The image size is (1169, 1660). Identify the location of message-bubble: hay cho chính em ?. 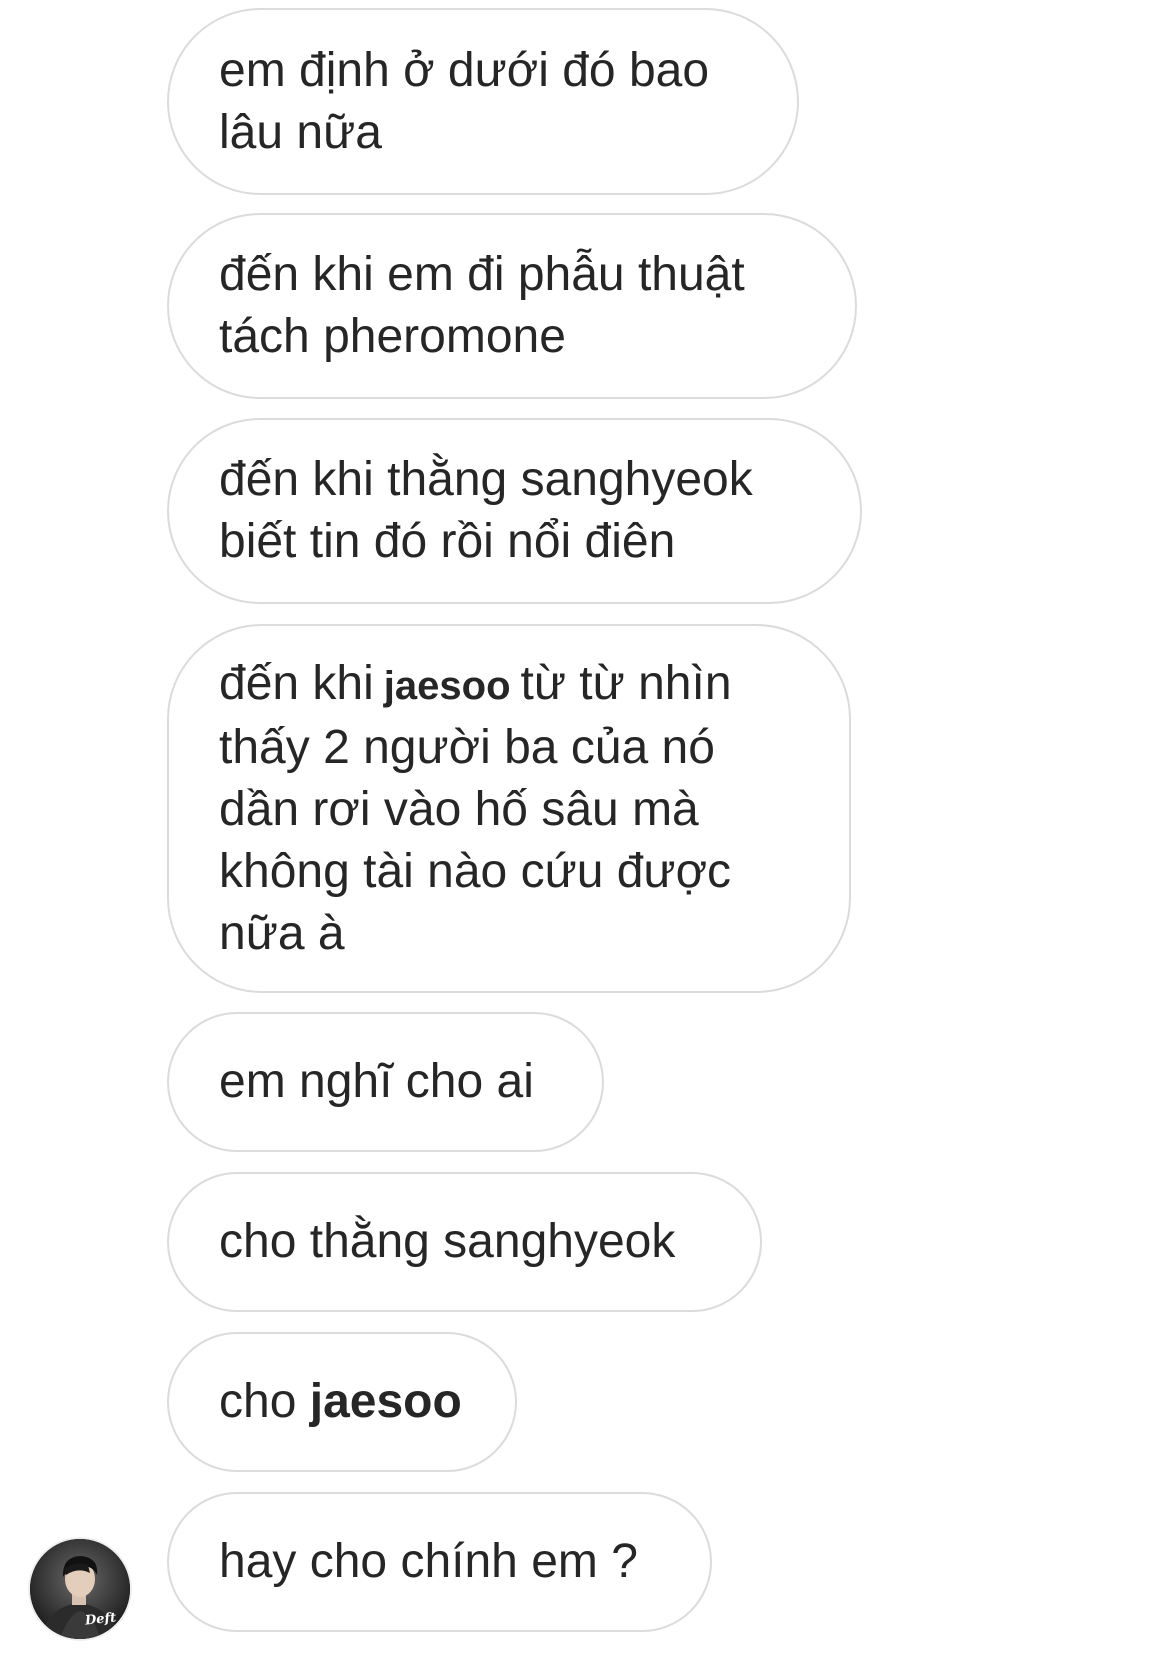
(439, 1562).